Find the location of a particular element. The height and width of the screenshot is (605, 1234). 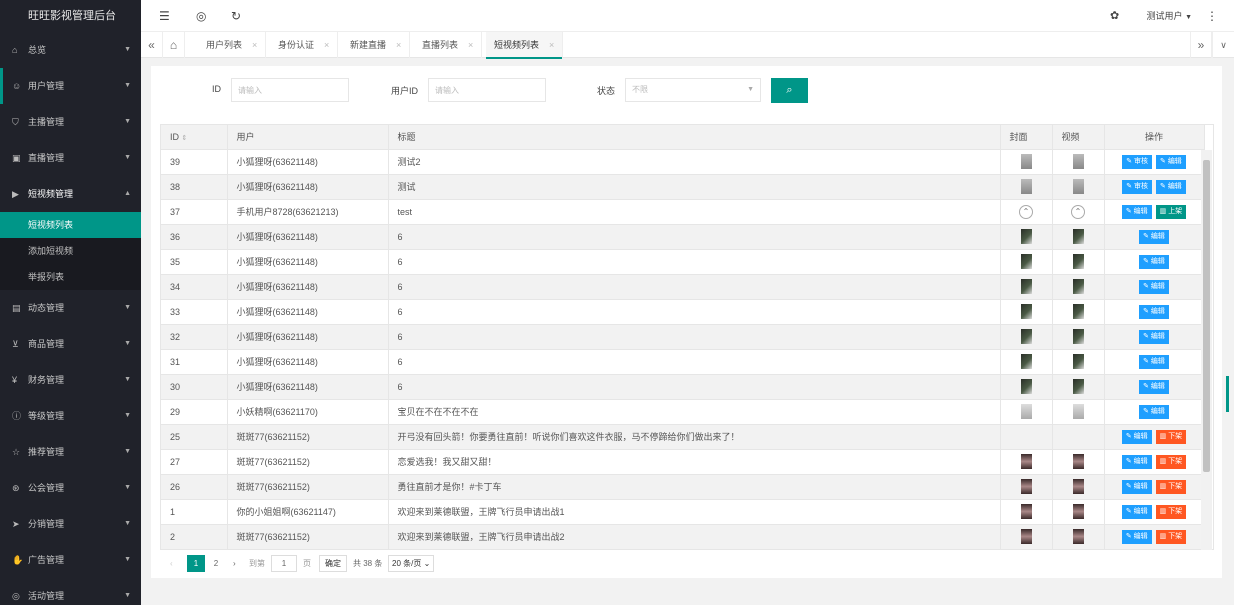

action-button: ▥ 上架 is located at coordinates (1171, 211).